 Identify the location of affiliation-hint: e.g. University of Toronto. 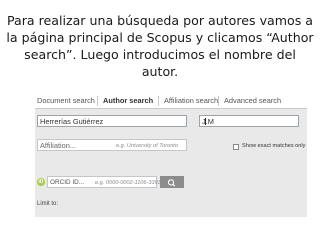
(147, 146).